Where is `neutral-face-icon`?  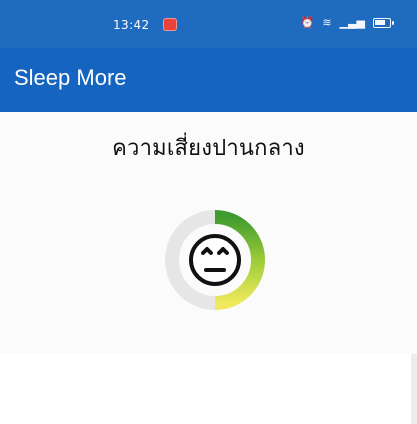
neutral-face-icon is located at coordinates (215, 260).